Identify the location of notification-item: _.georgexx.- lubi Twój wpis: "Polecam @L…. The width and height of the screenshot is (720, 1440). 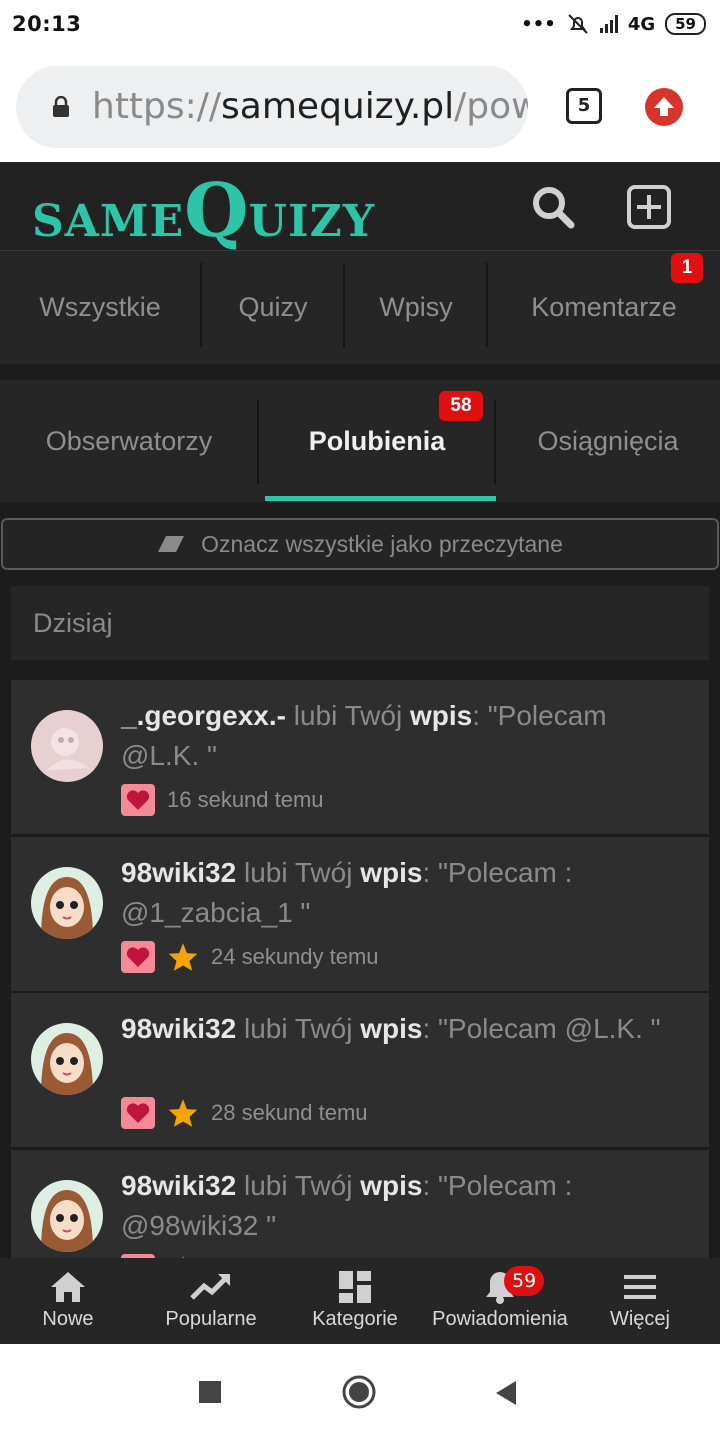
(360, 757).